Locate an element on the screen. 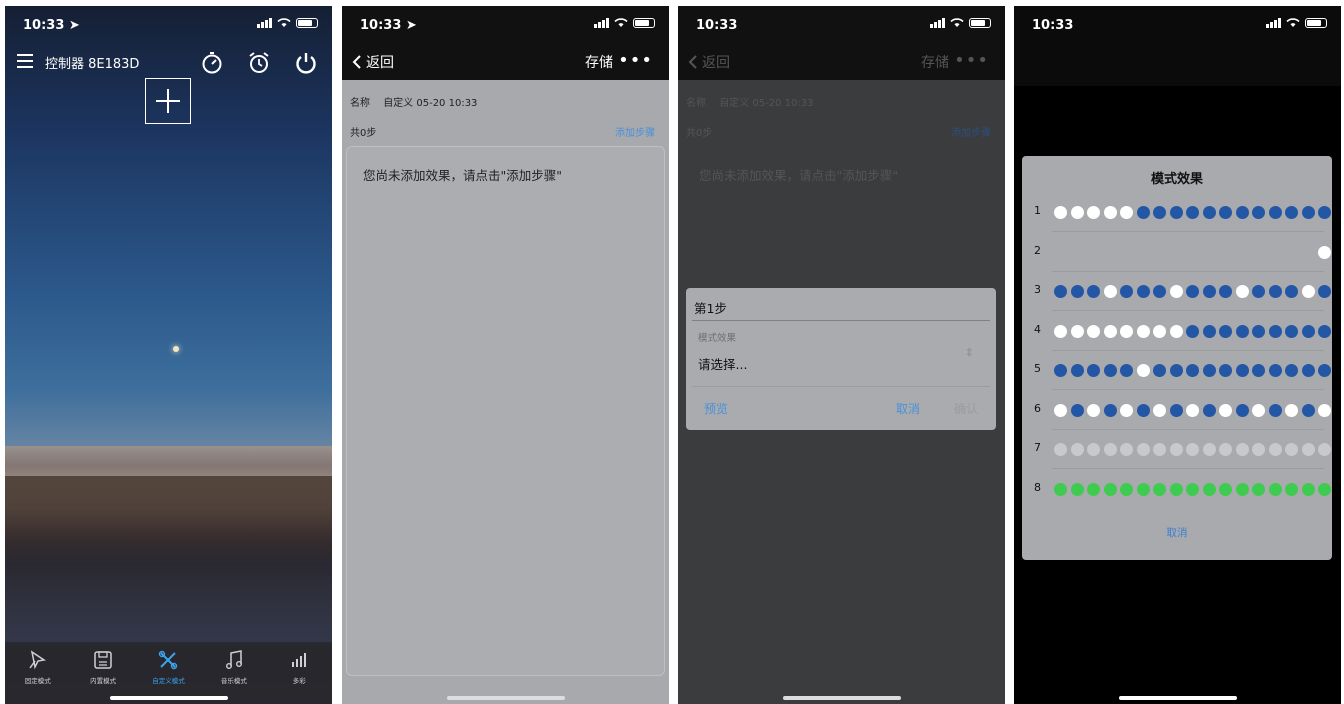 This screenshot has height=704, width=1344. add-step-button: 添加步骤 is located at coordinates (635, 131).